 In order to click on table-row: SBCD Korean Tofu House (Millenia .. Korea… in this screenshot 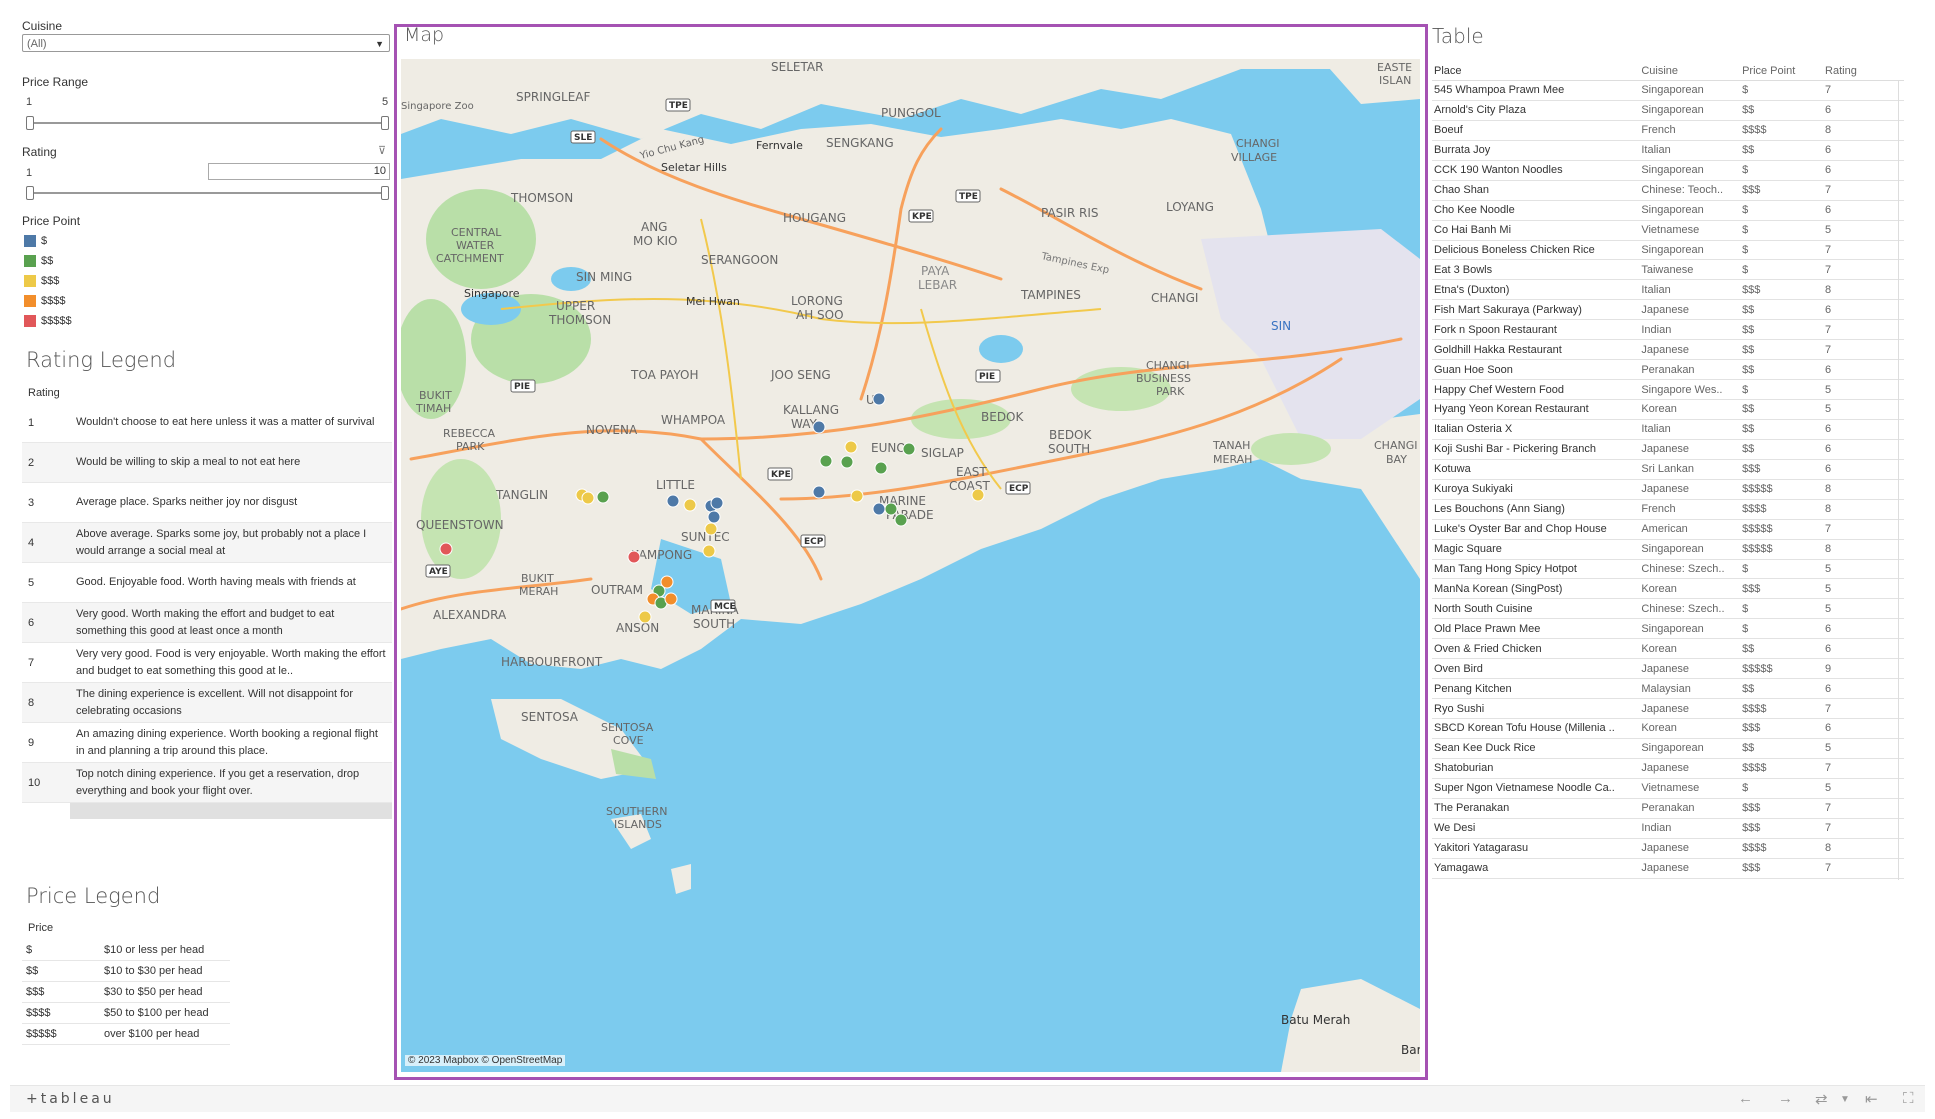, I will do `click(1668, 729)`.